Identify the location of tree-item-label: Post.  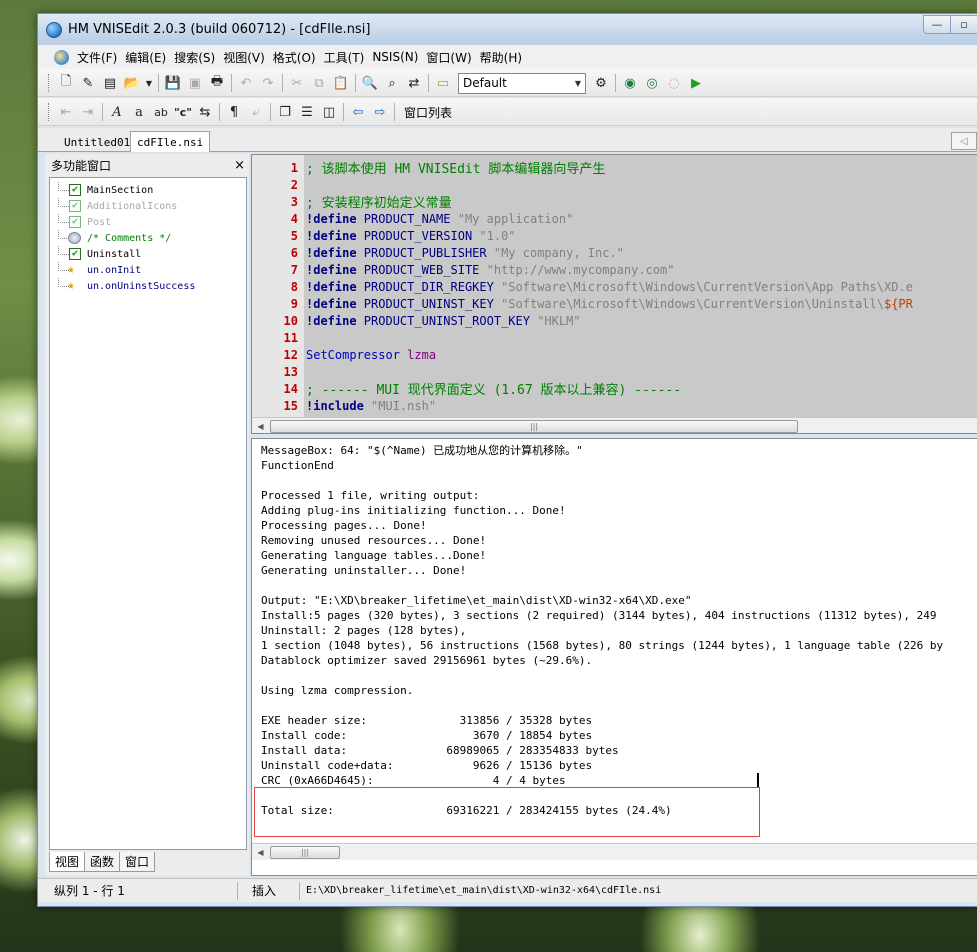
(99, 222).